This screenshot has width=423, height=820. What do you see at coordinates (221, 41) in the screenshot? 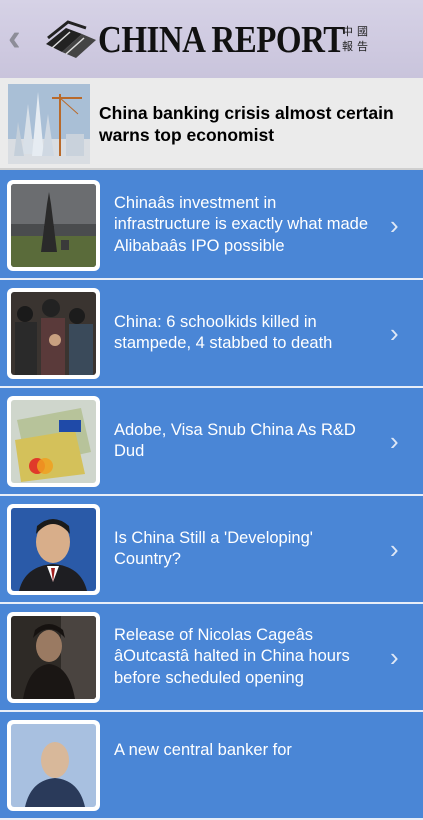
I see `logo-text: CHINA REPORT` at bounding box center [221, 41].